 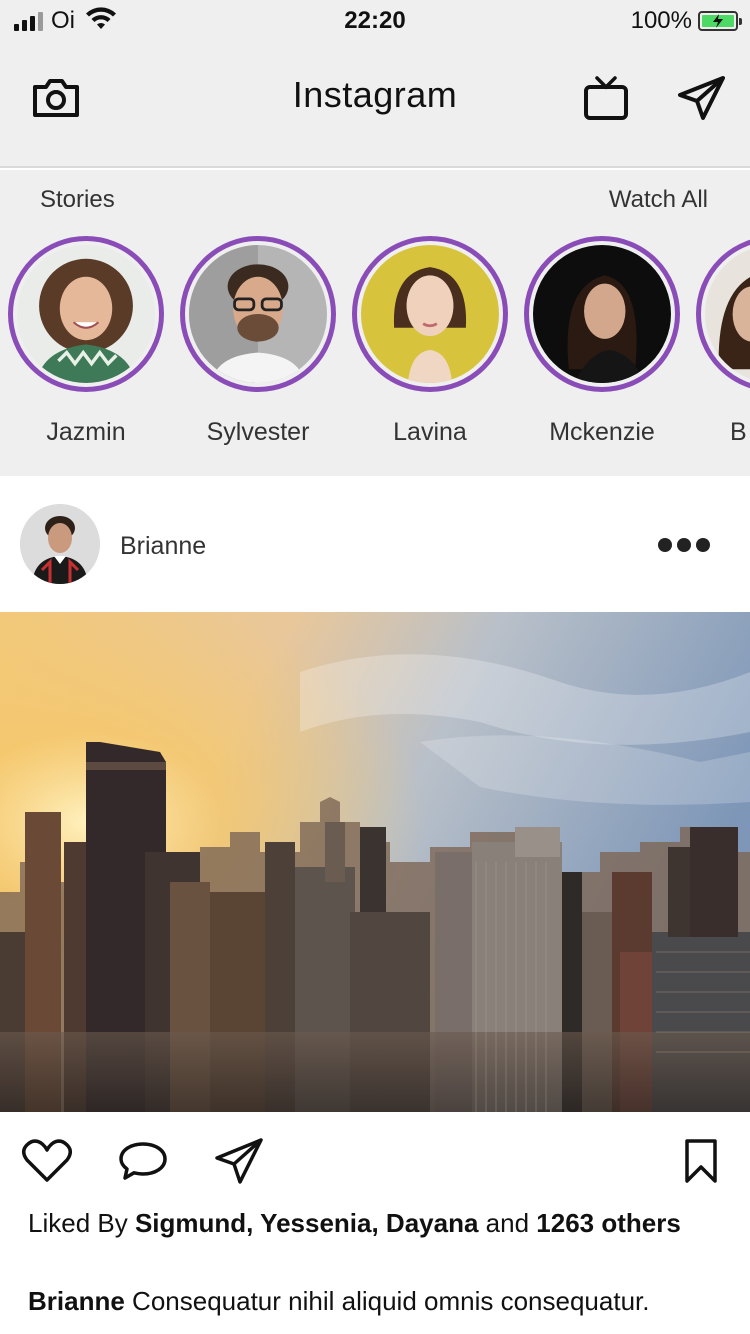 I want to click on post-header: Brianne, so click(x=375, y=544).